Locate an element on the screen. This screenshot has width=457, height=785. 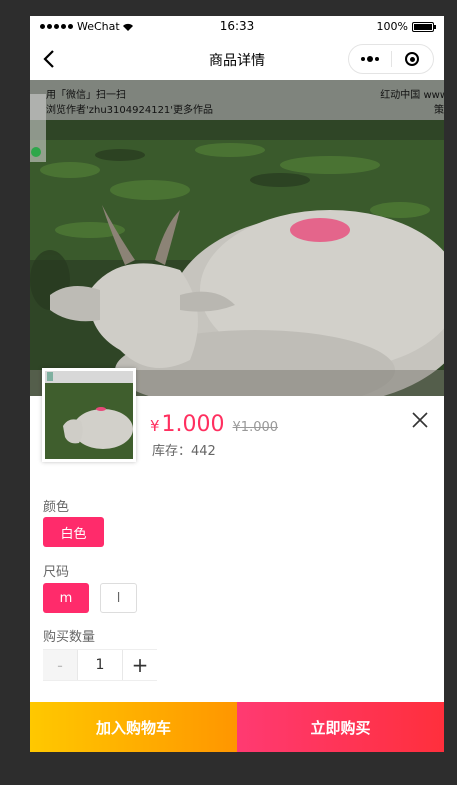
quantity-input: 1 is located at coordinates (100, 665).